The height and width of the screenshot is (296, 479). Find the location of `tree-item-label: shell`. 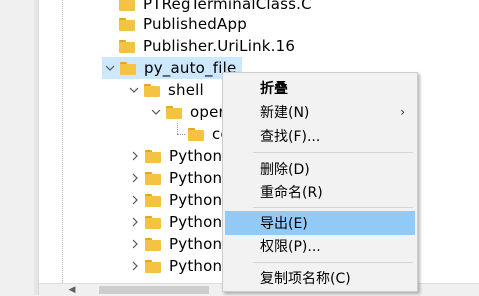

tree-item-label: shell is located at coordinates (186, 90).